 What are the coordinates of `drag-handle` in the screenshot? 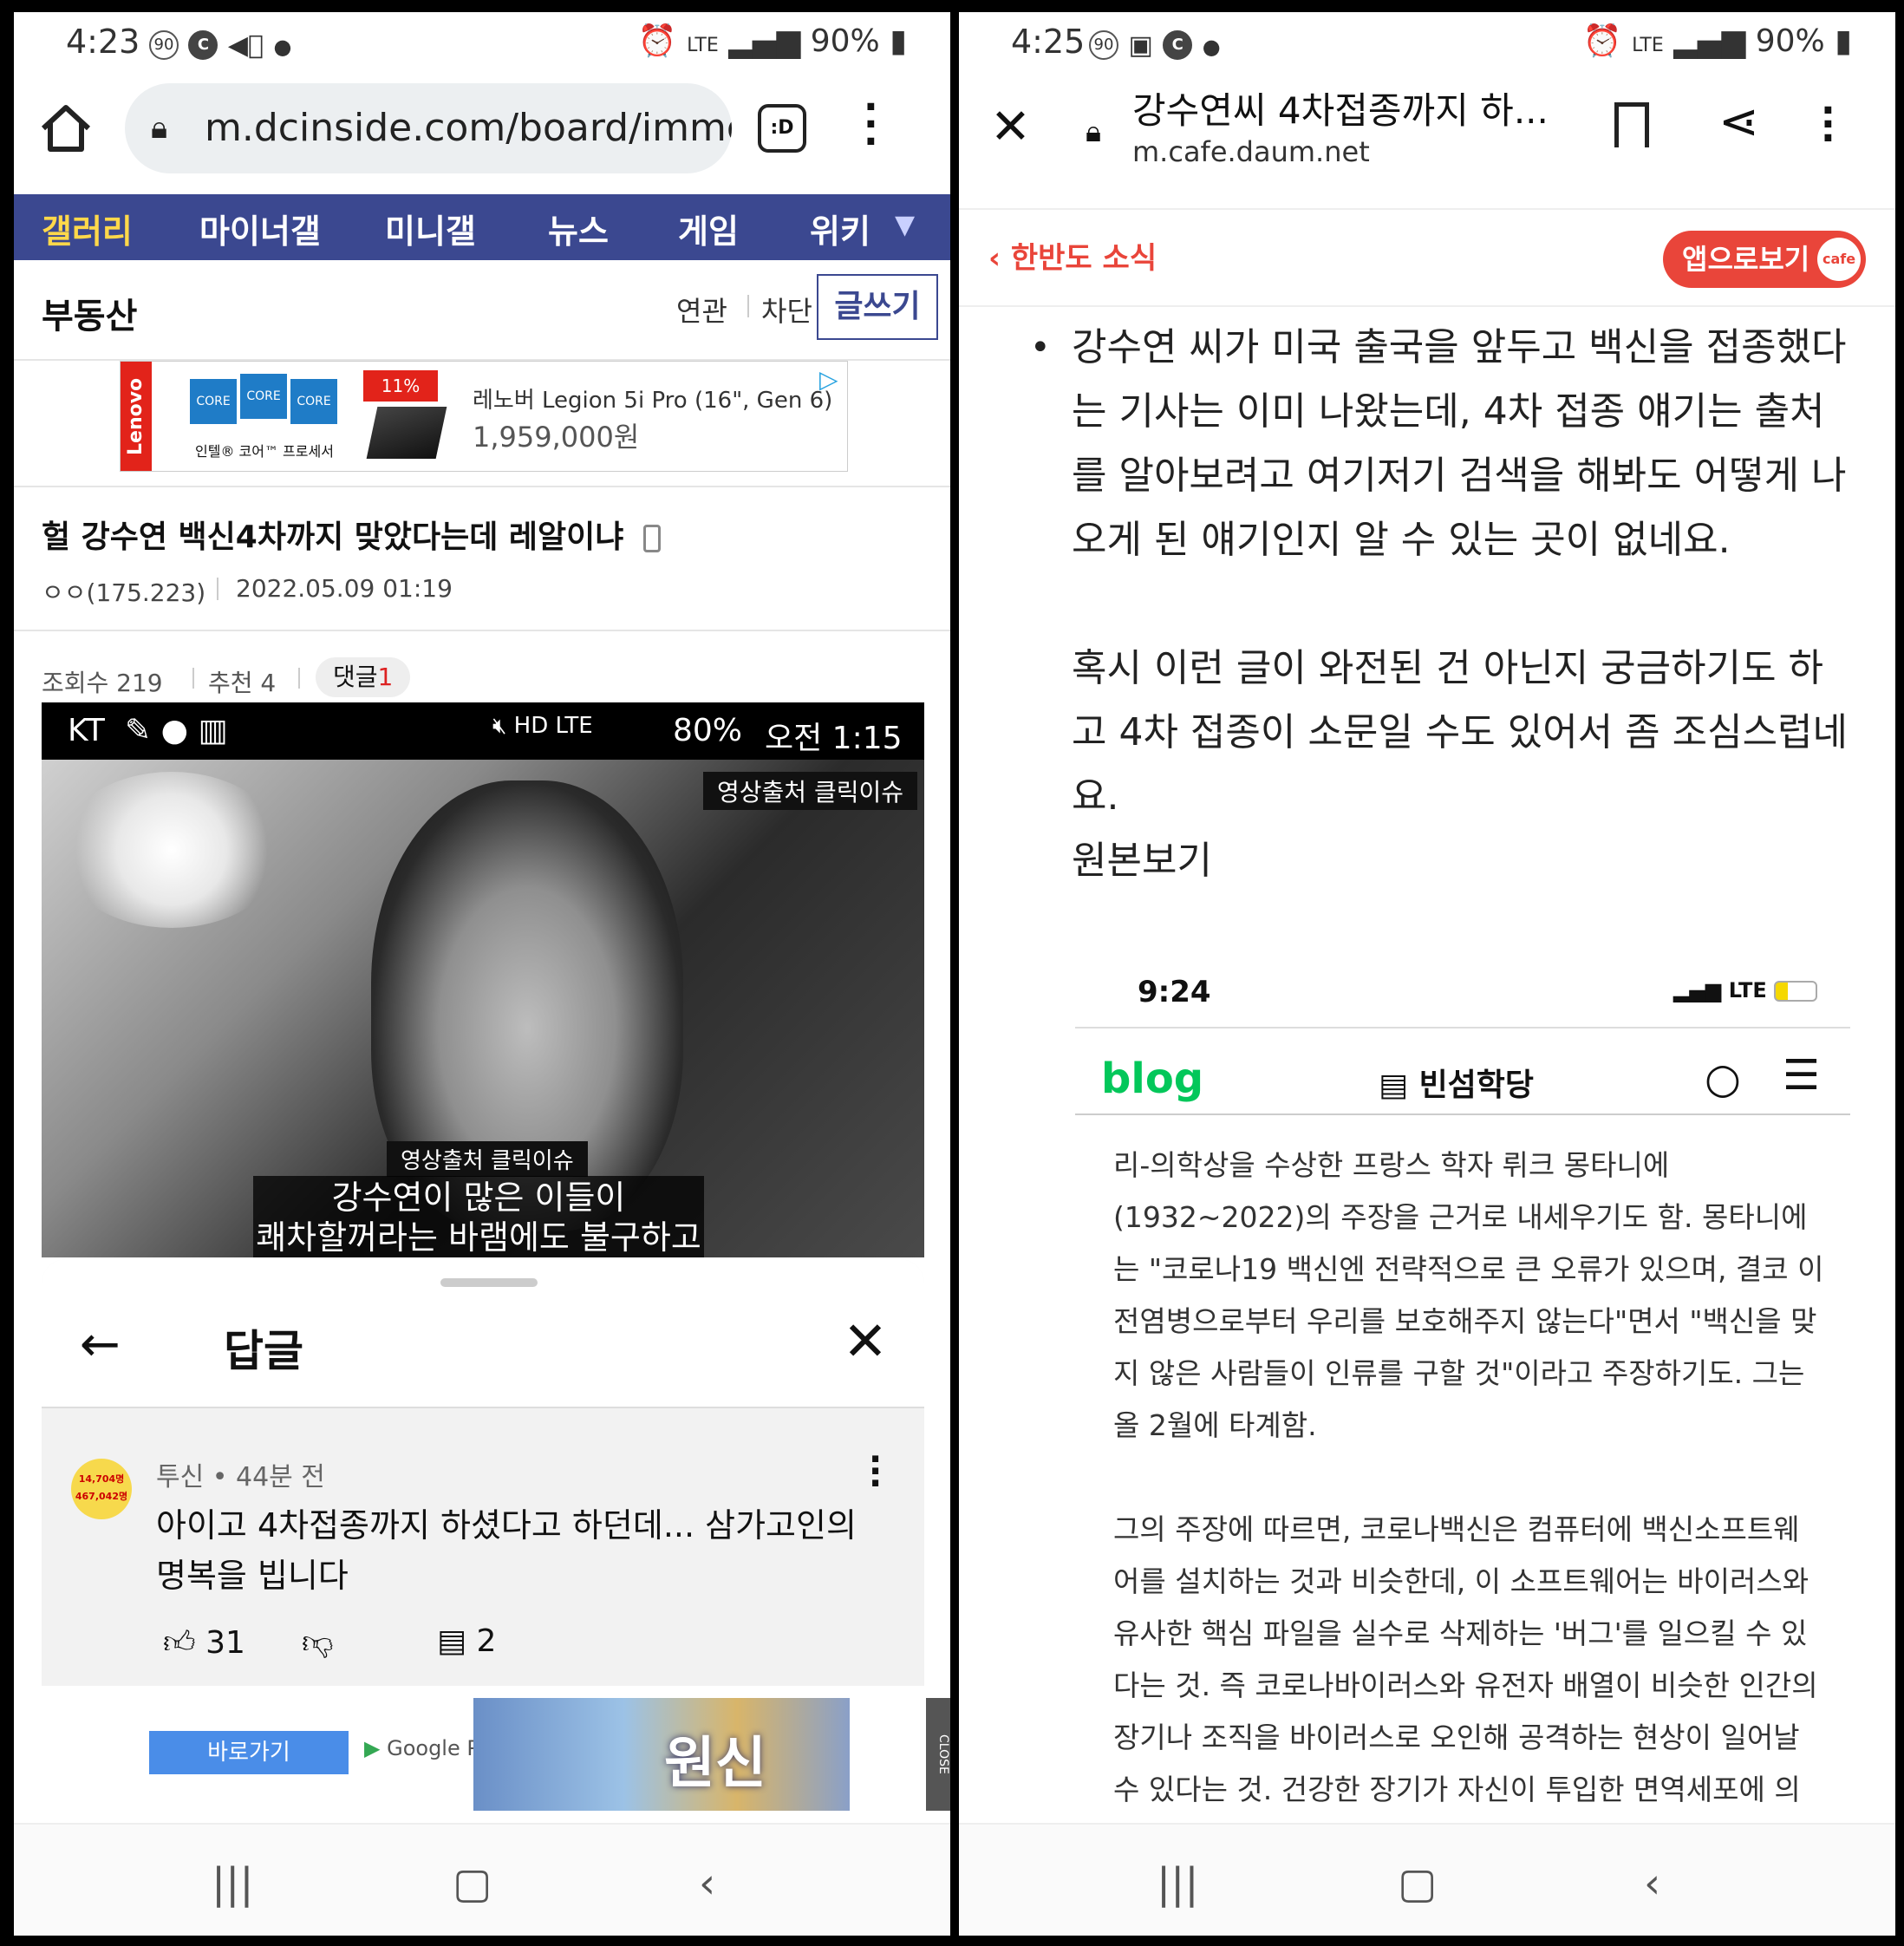 It's located at (489, 1282).